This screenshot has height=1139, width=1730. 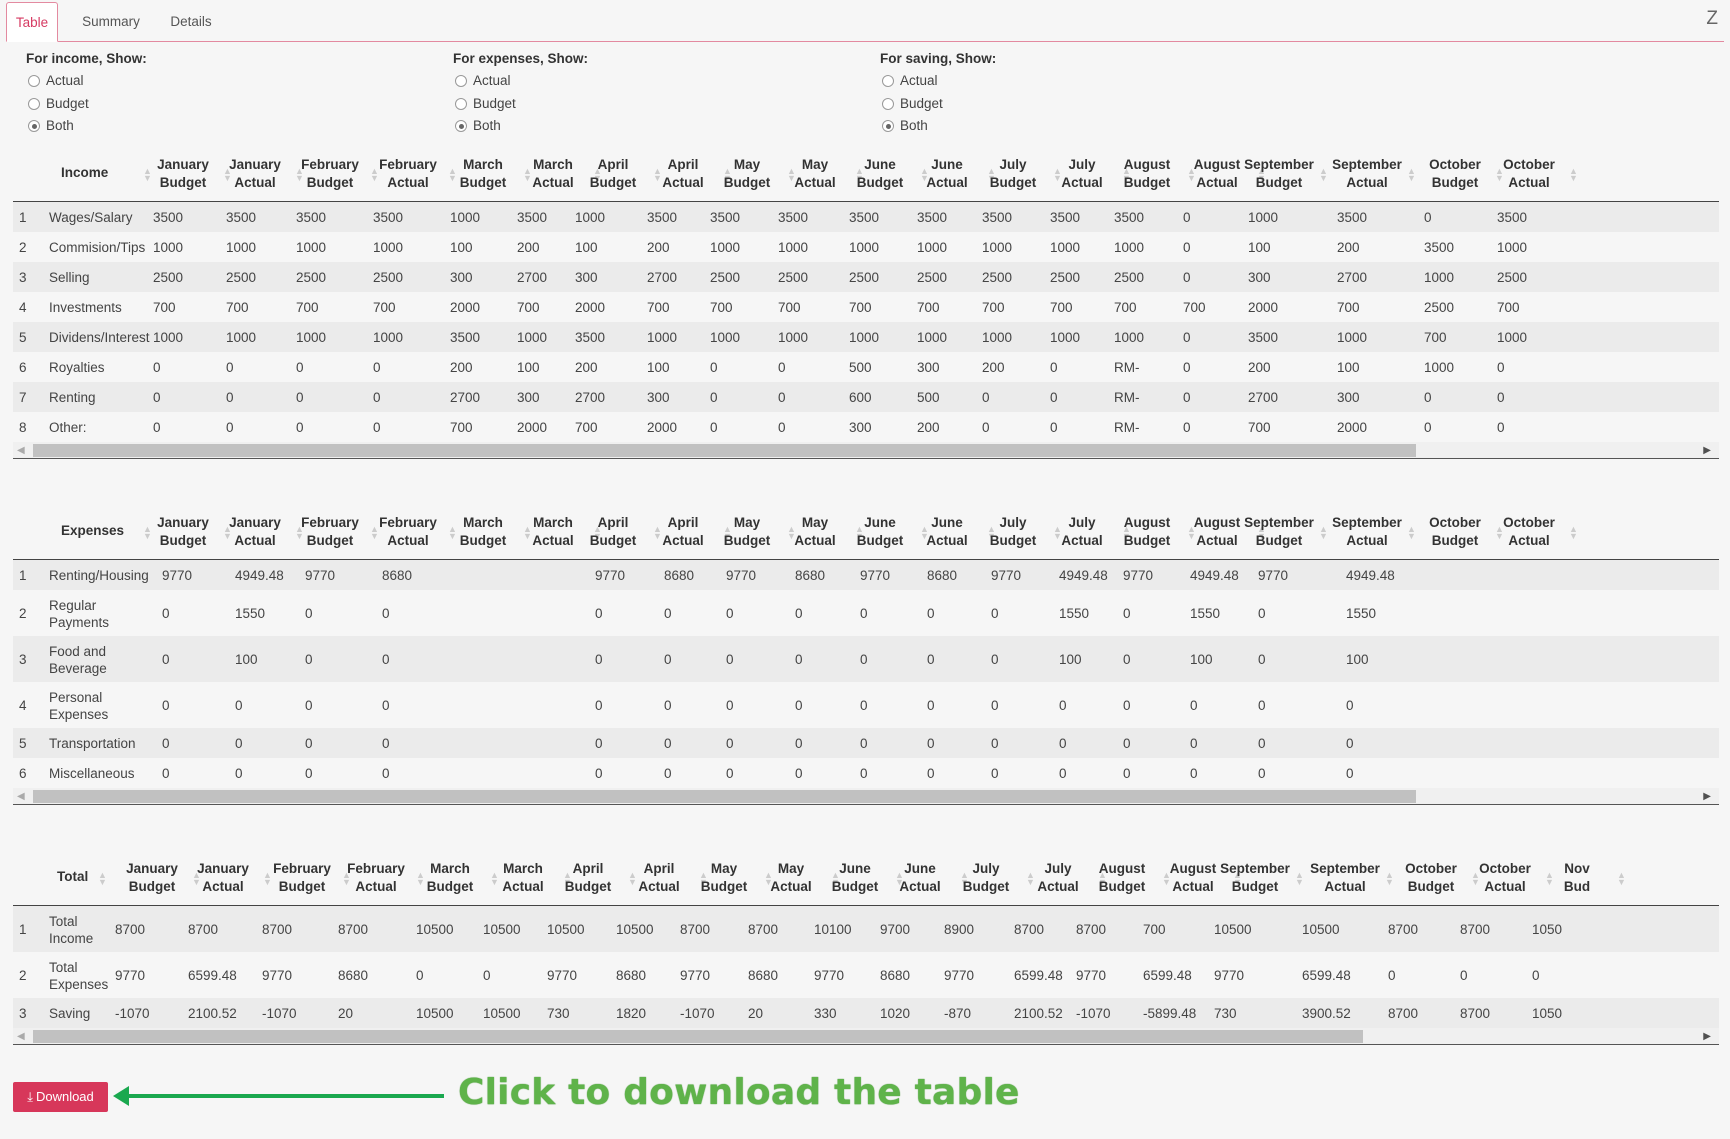 I want to click on table-cell: 3500, so click(x=662, y=217).